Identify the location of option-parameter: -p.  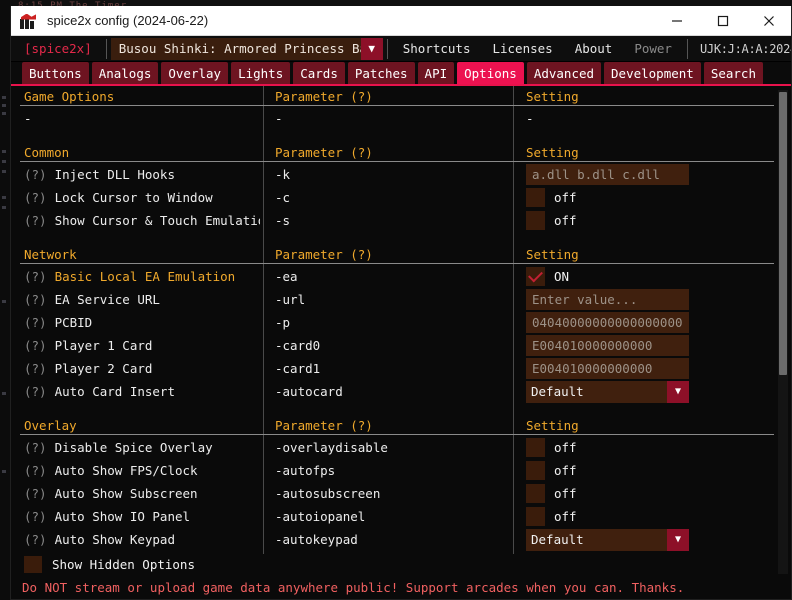
(283, 322).